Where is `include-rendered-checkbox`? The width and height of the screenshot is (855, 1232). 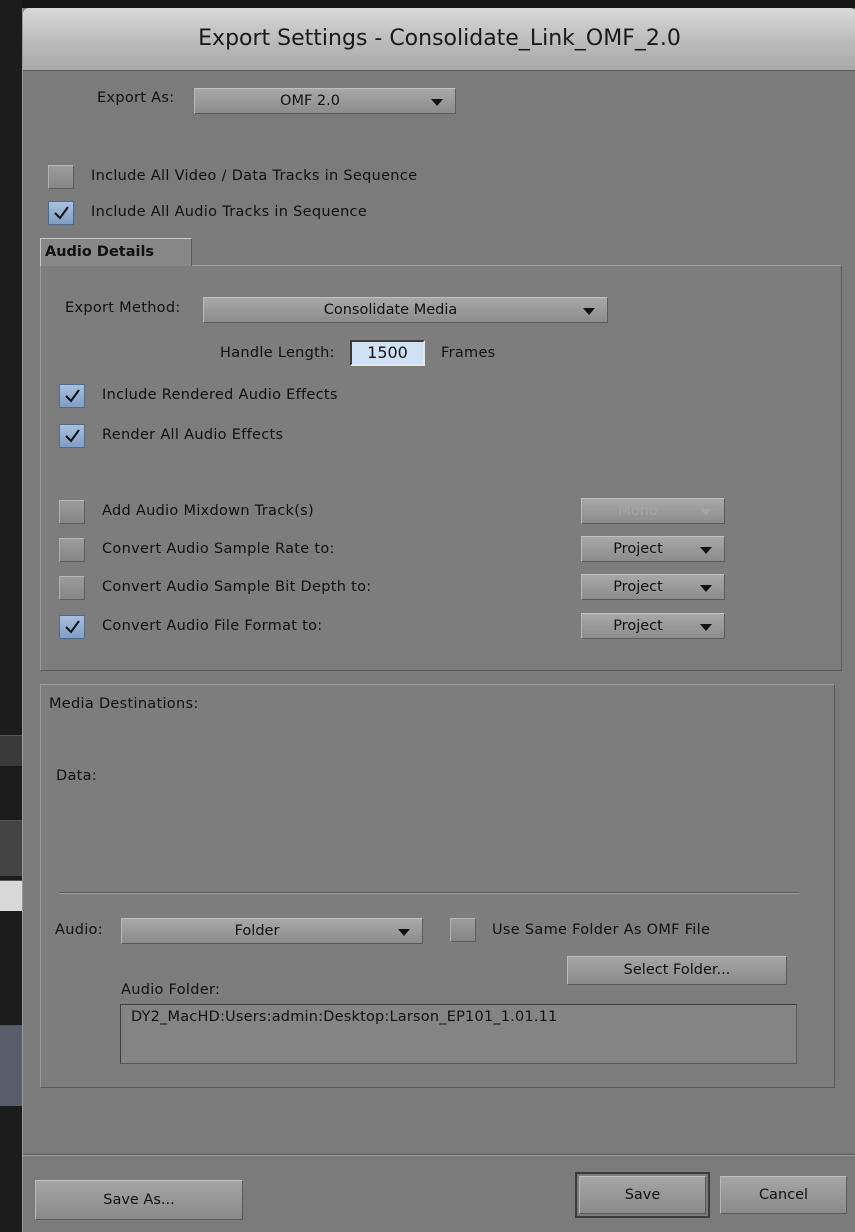 include-rendered-checkbox is located at coordinates (72, 396).